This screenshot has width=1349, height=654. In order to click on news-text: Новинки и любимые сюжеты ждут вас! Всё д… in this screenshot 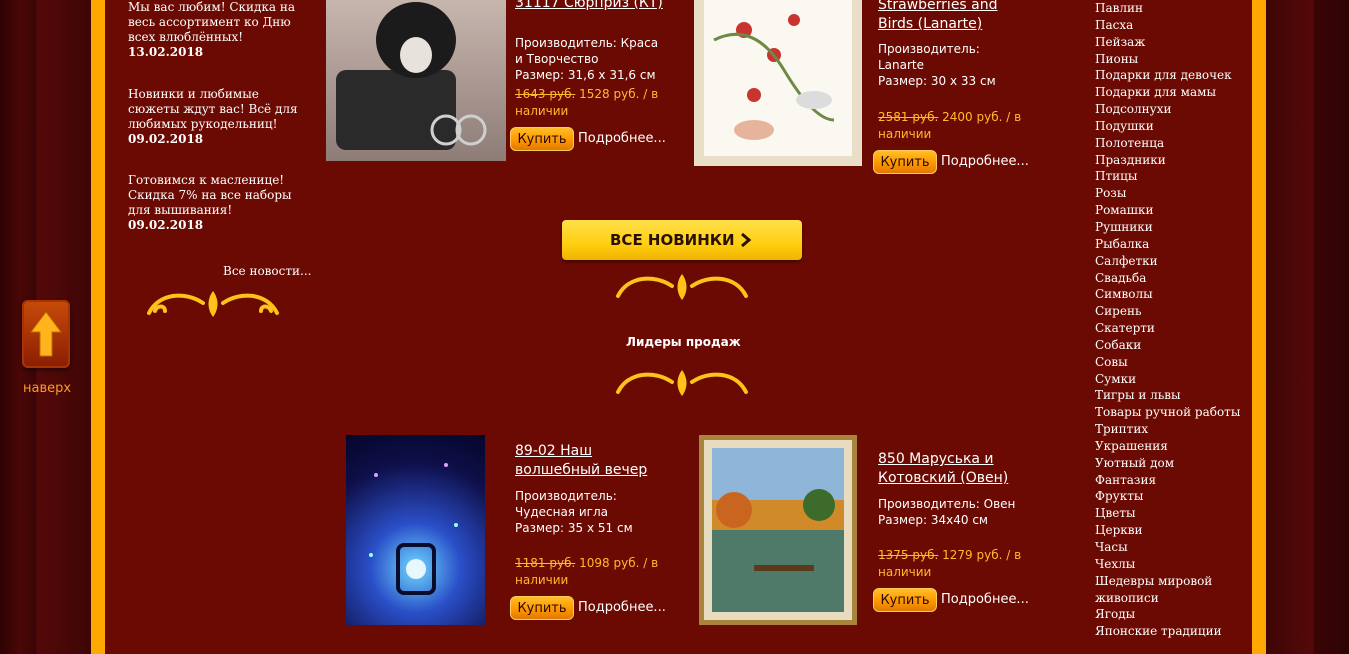, I will do `click(218, 109)`.